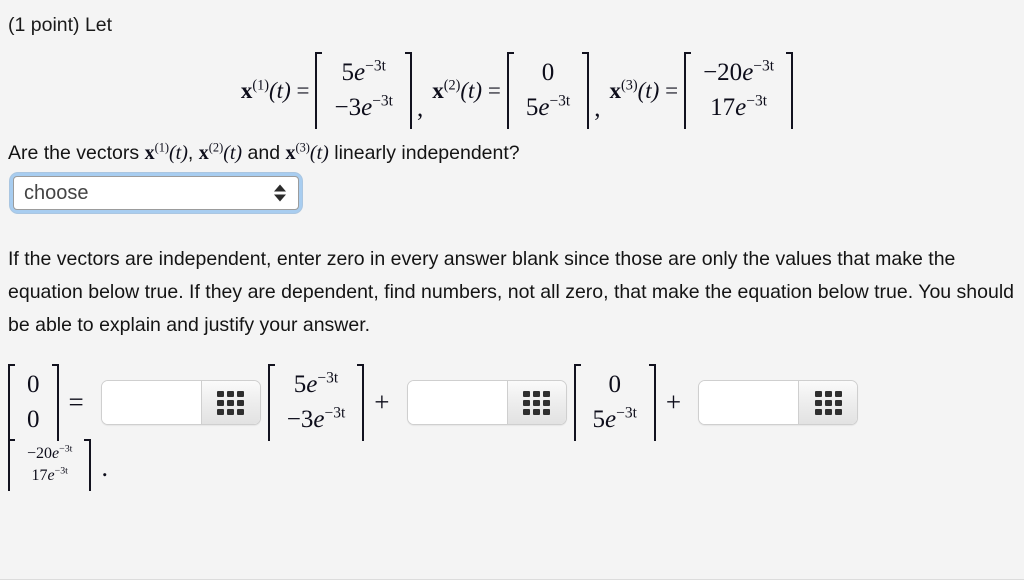  I want to click on independence-select: choose, so click(156, 193).